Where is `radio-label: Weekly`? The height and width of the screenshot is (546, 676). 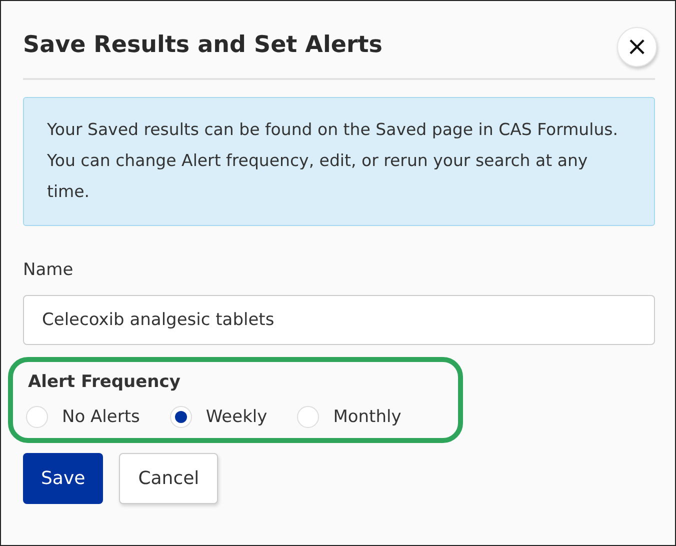
radio-label: Weekly is located at coordinates (237, 417).